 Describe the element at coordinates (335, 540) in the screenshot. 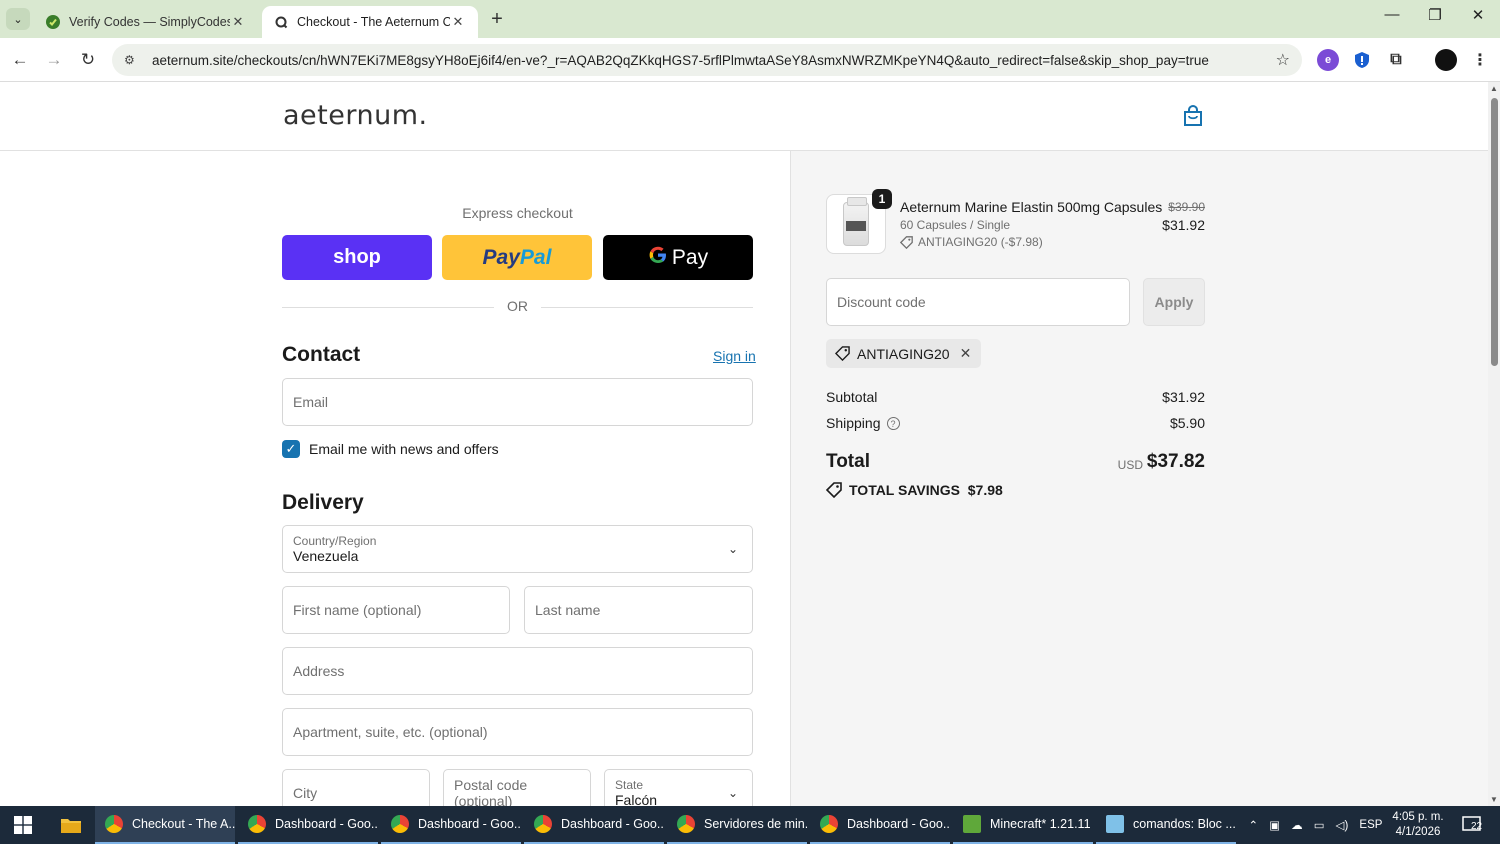

I see `country-label: Country/Region` at that location.